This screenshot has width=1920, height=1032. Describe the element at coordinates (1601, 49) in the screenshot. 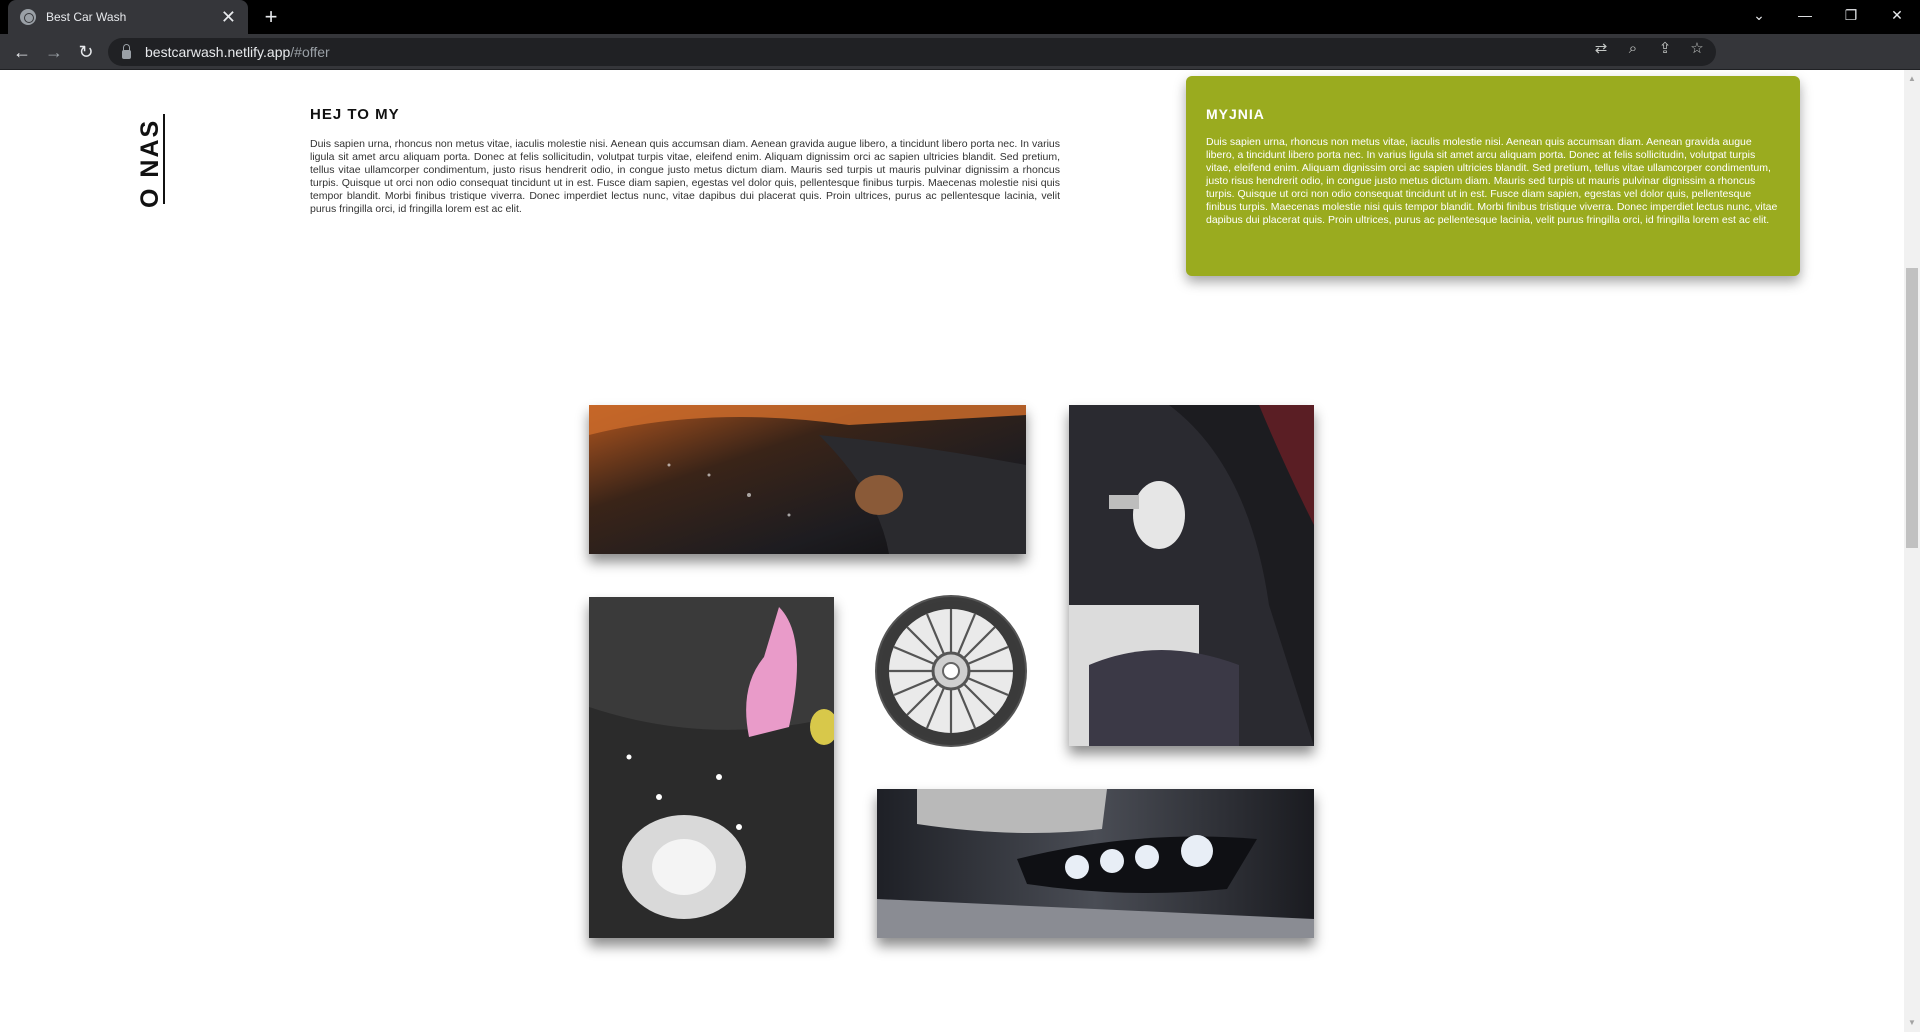

I see `translate-icon: ⇄` at that location.